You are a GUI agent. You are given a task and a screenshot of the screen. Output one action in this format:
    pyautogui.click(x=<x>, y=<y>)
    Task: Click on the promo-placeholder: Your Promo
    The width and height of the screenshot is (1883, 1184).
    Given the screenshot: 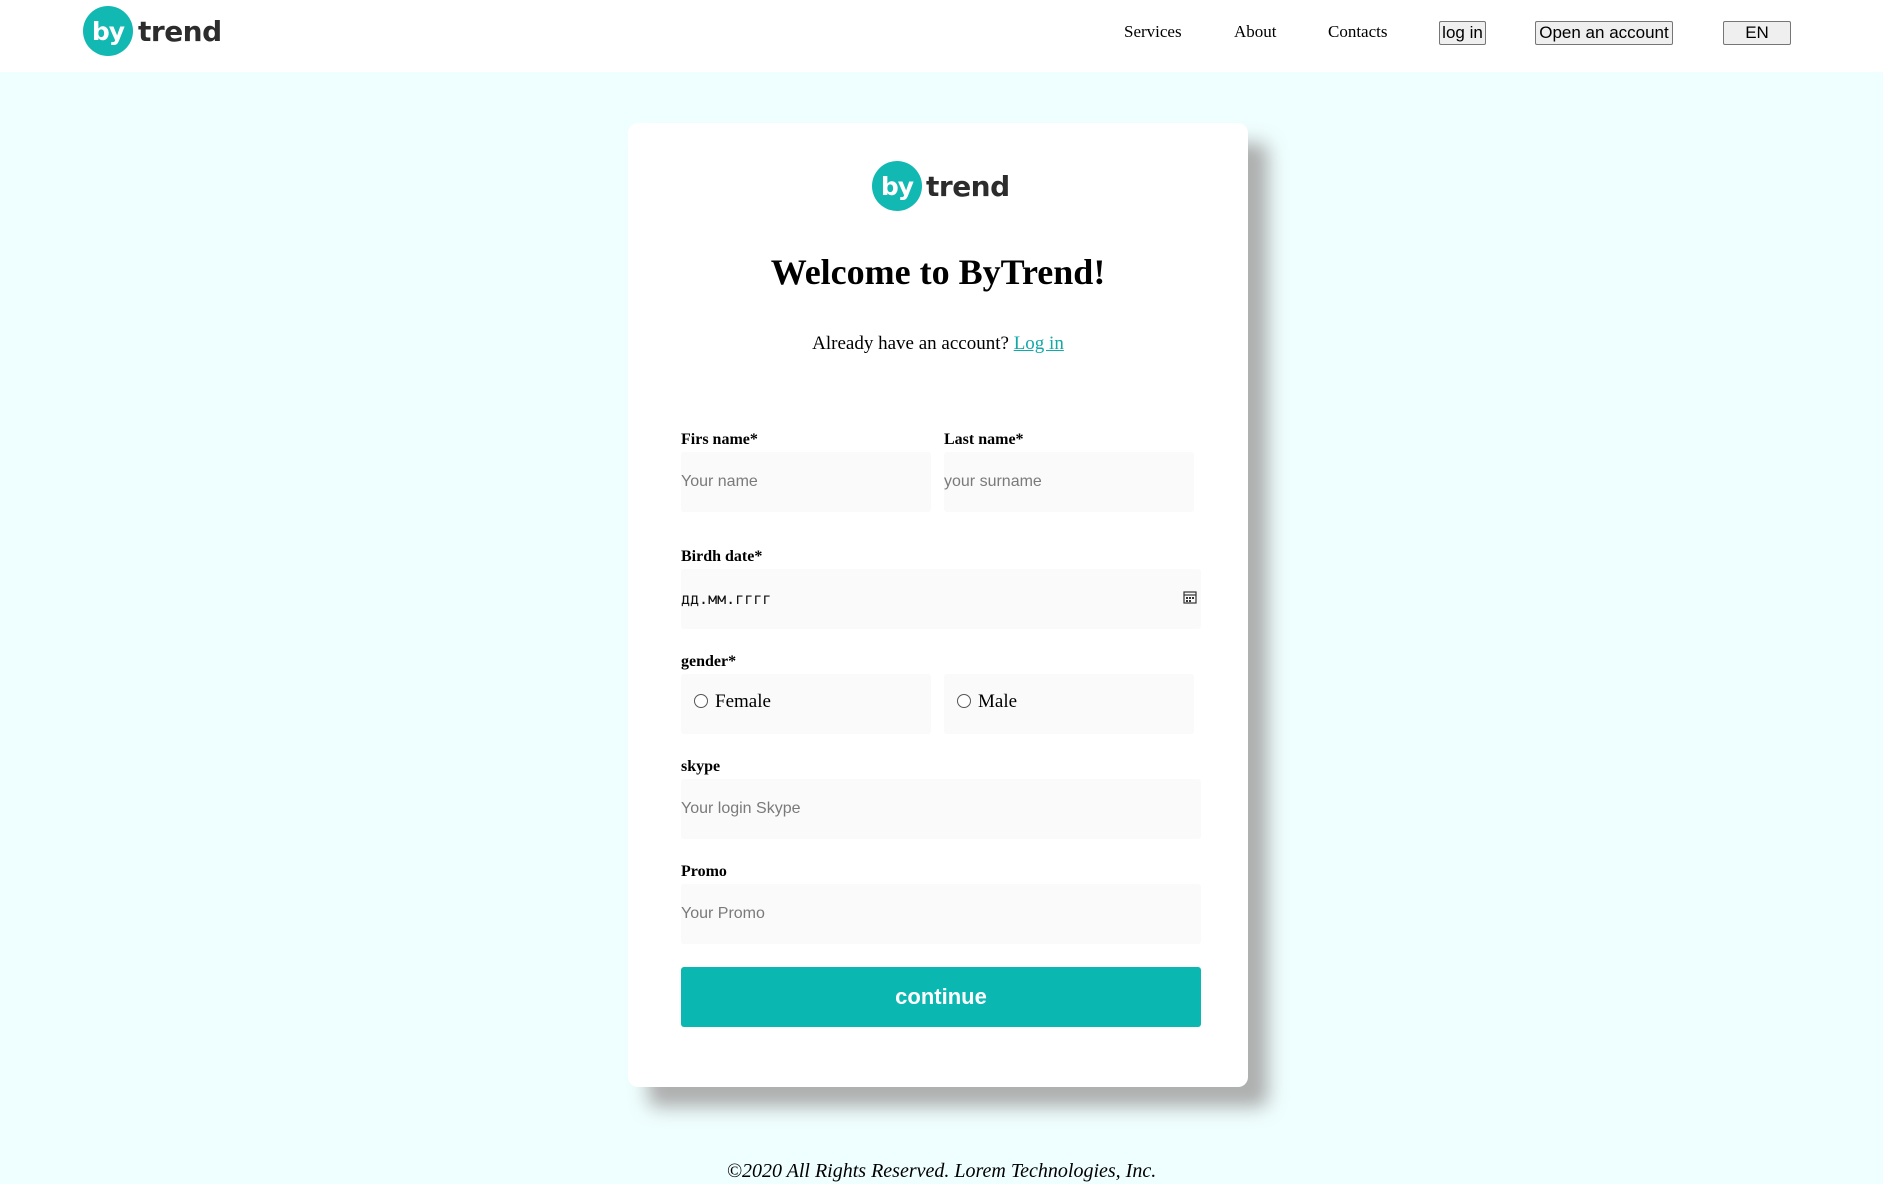 What is the action you would take?
    pyautogui.click(x=723, y=913)
    